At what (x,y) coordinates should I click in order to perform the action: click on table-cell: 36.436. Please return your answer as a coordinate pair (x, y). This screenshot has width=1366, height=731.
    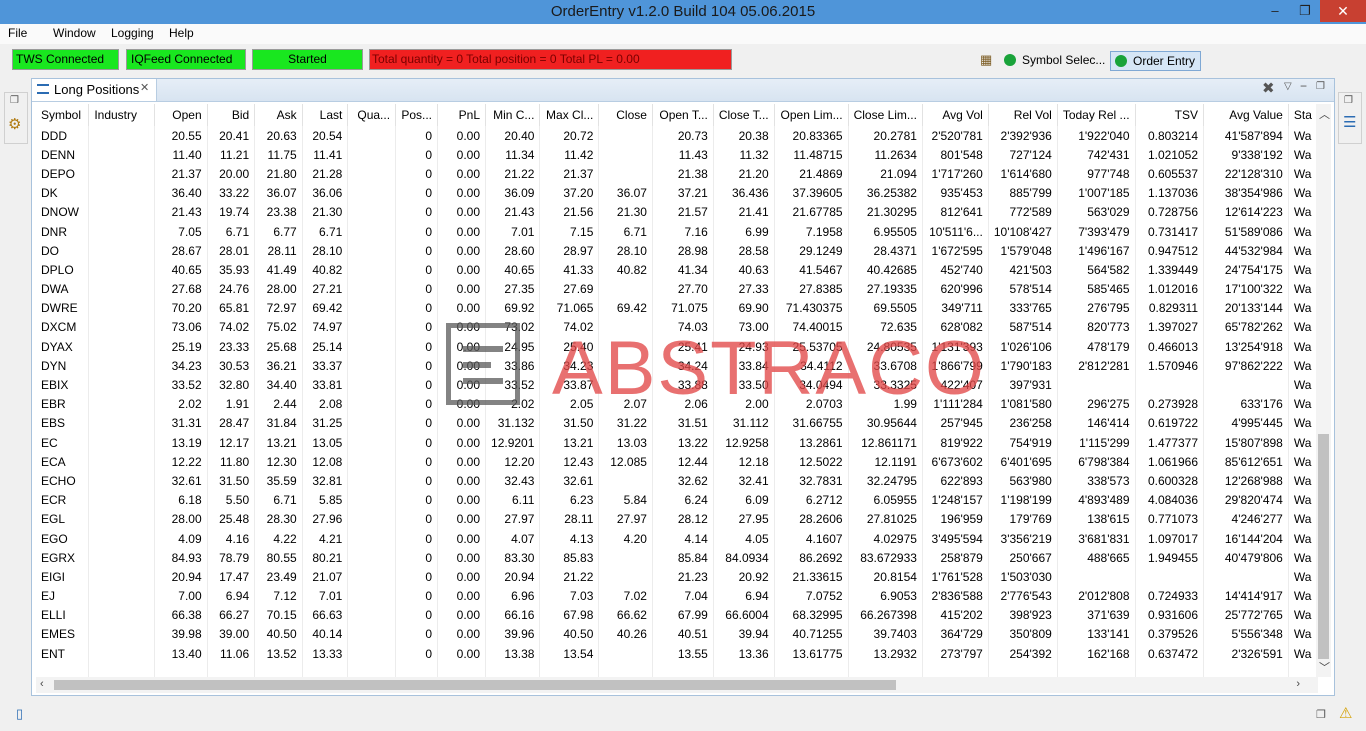
    Looking at the image, I should click on (744, 193).